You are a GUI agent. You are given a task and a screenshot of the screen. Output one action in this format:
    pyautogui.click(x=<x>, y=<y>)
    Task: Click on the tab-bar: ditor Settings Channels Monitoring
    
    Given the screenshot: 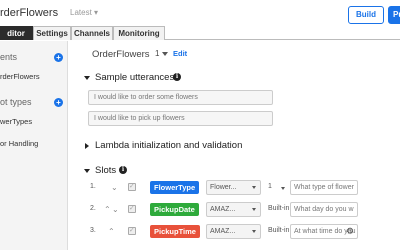 What is the action you would take?
    pyautogui.click(x=200, y=33)
    